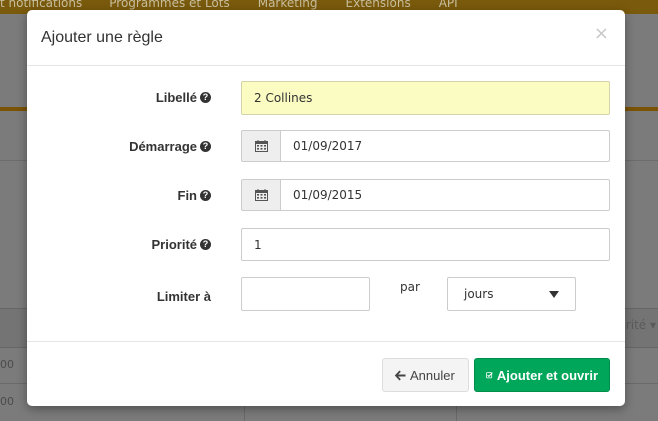  Describe the element at coordinates (425, 375) in the screenshot. I see `cancel-button: Annuler` at that location.